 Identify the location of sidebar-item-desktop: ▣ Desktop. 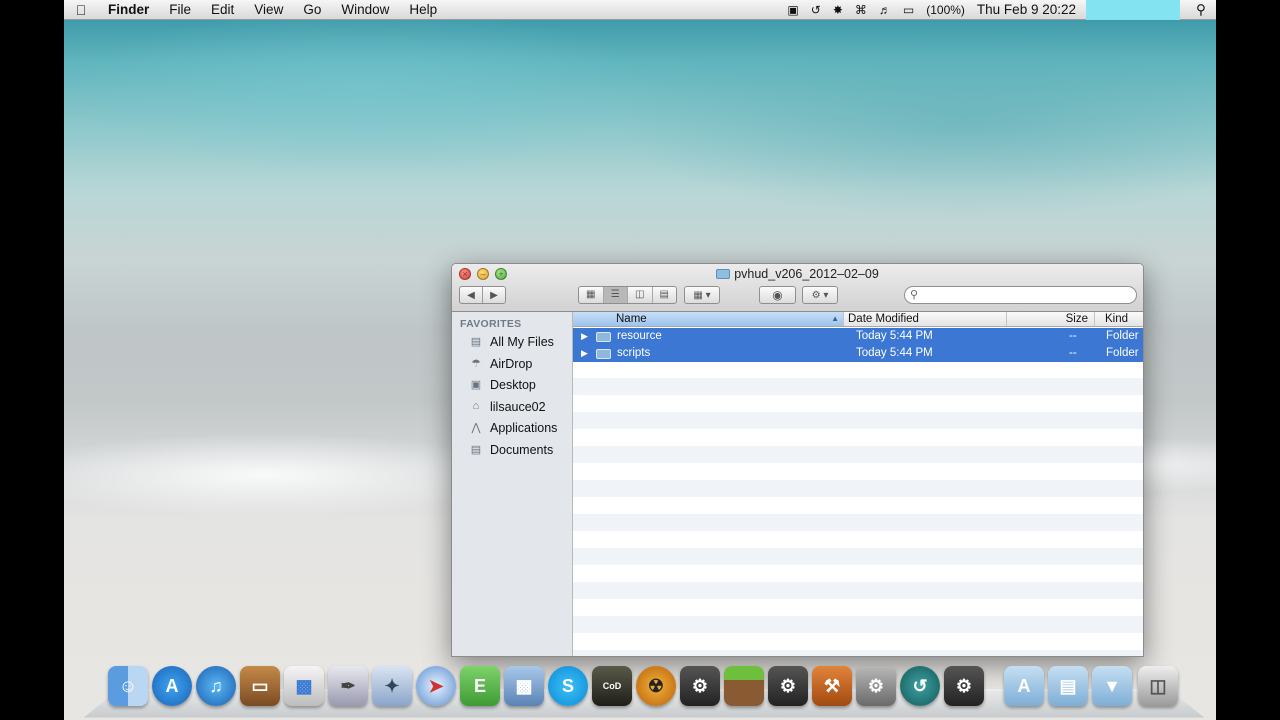
(502, 385).